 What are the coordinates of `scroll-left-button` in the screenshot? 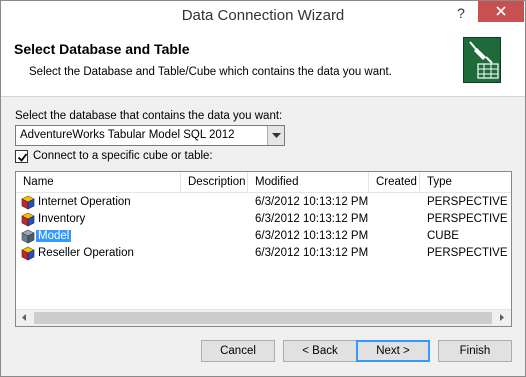 It's located at (24, 318).